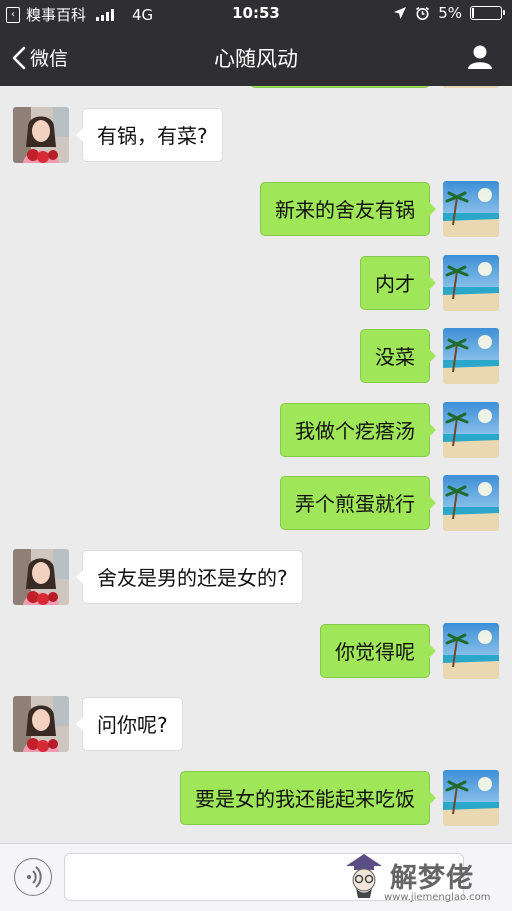 The height and width of the screenshot is (911, 512). I want to click on chat-title: 心随风动, so click(256, 59).